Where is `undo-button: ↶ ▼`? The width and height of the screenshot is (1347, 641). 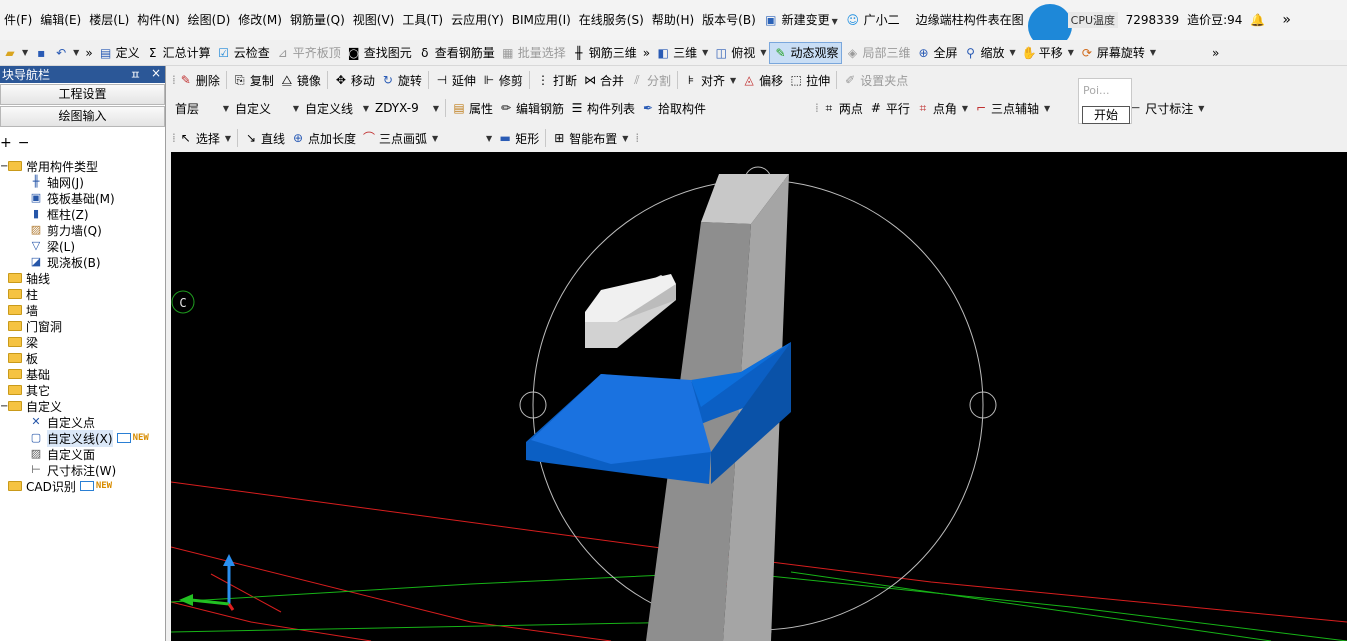
undo-button: ↶ ▼ is located at coordinates (66, 53).